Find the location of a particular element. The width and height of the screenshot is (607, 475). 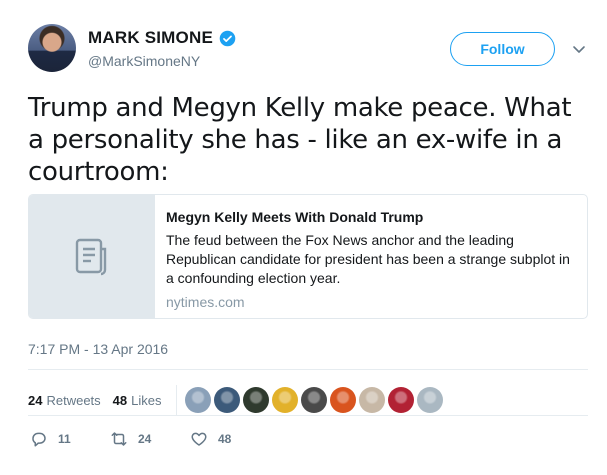

retweets-count: 24 is located at coordinates (35, 400).